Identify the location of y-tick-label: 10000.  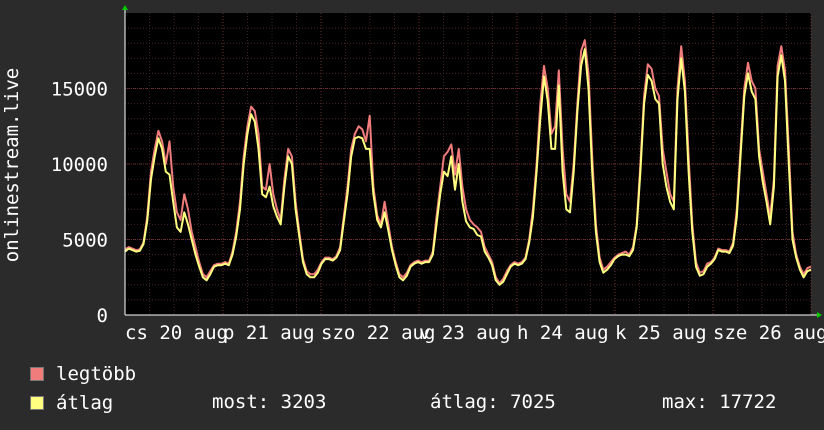
(79, 165).